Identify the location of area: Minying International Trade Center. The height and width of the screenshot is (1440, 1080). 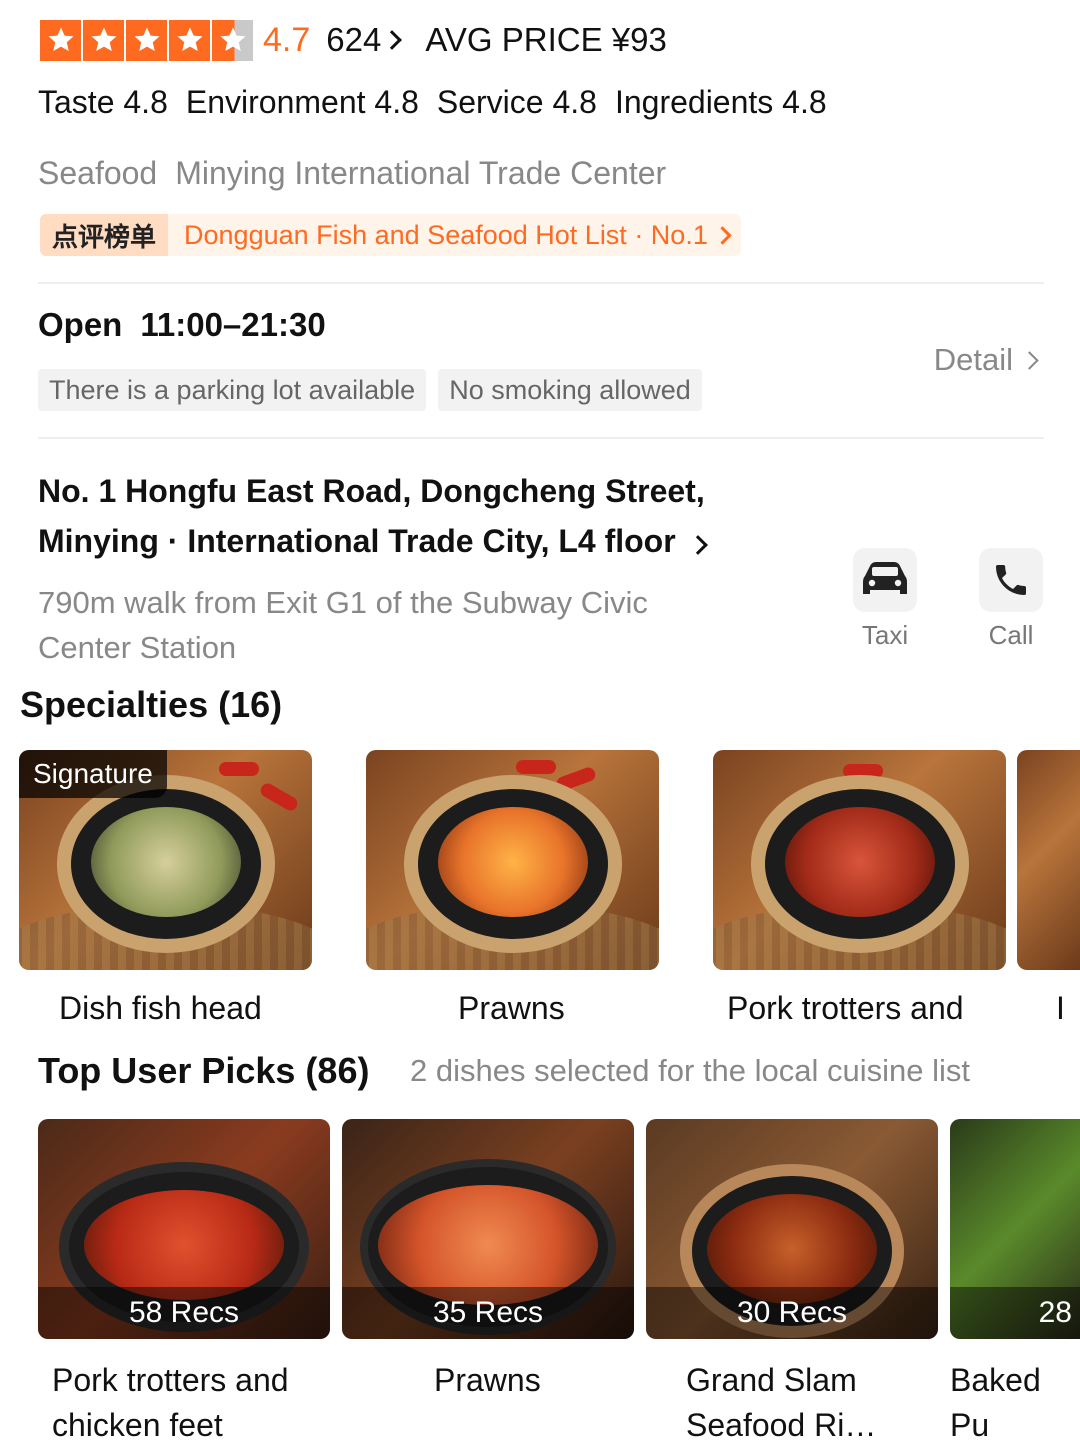
(420, 173).